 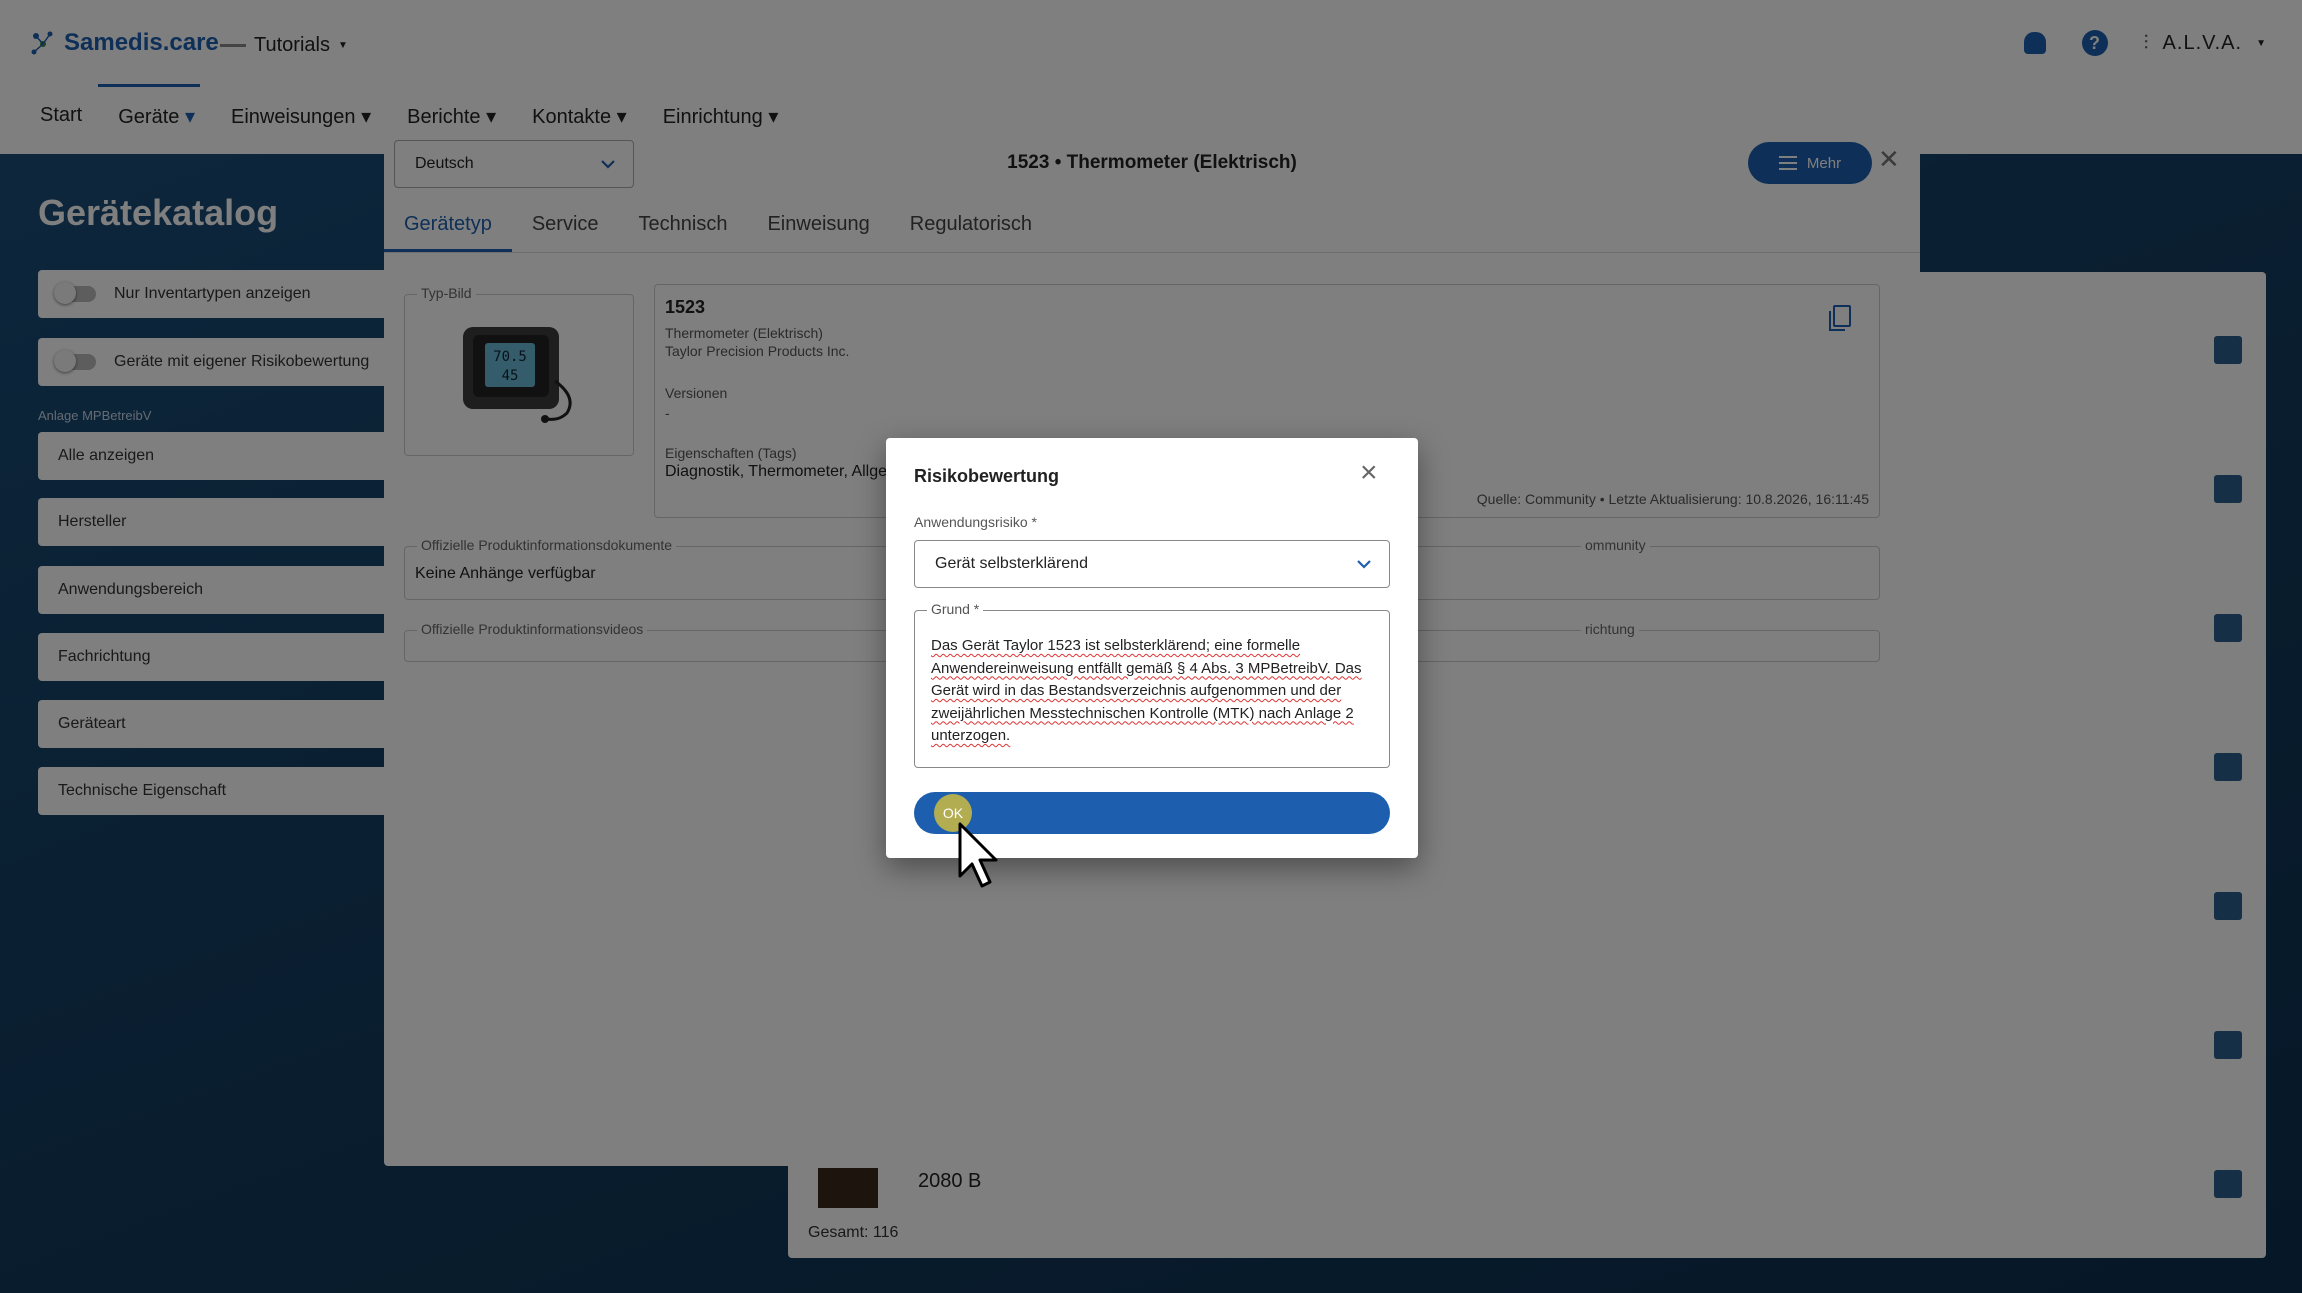 I want to click on close-icon: ×, so click(x=1369, y=473).